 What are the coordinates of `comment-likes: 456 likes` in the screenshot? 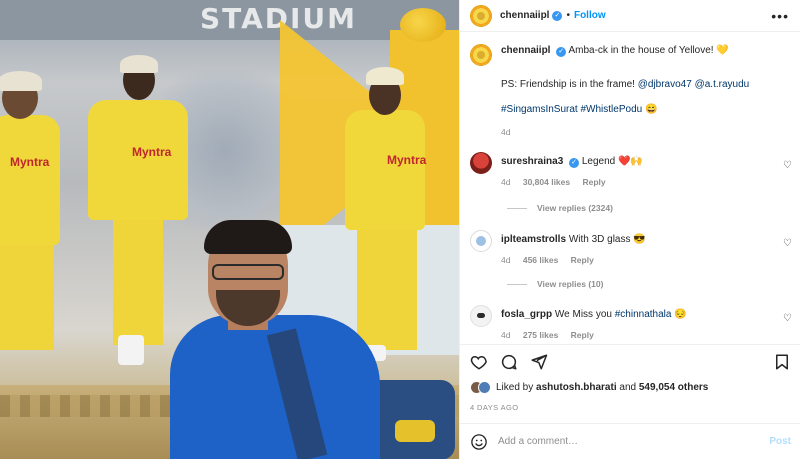 It's located at (540, 260).